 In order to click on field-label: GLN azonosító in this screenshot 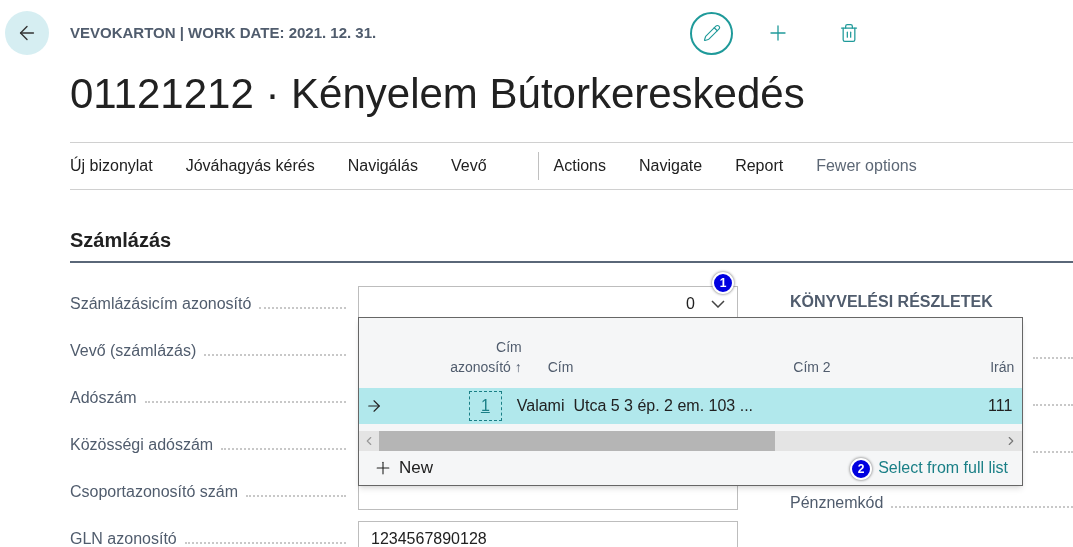, I will do `click(123, 537)`.